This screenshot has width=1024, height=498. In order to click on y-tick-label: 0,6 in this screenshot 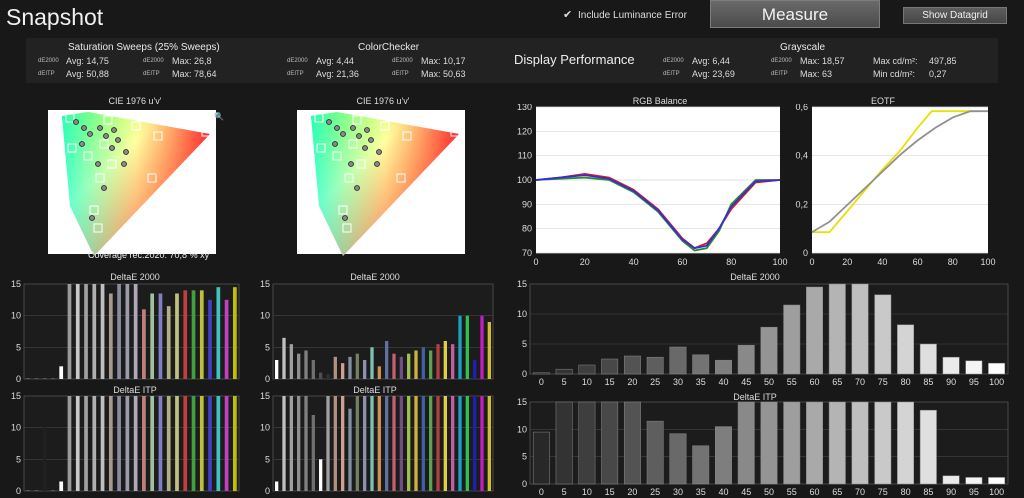, I will do `click(801, 108)`.